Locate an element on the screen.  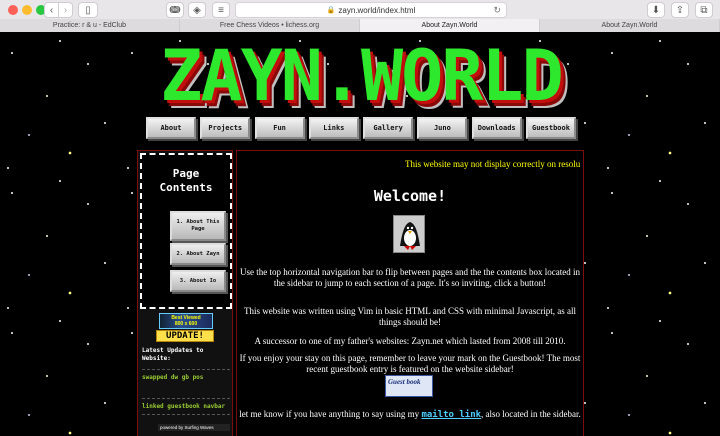
tab-overview-button: ⧉ is located at coordinates (704, 10).